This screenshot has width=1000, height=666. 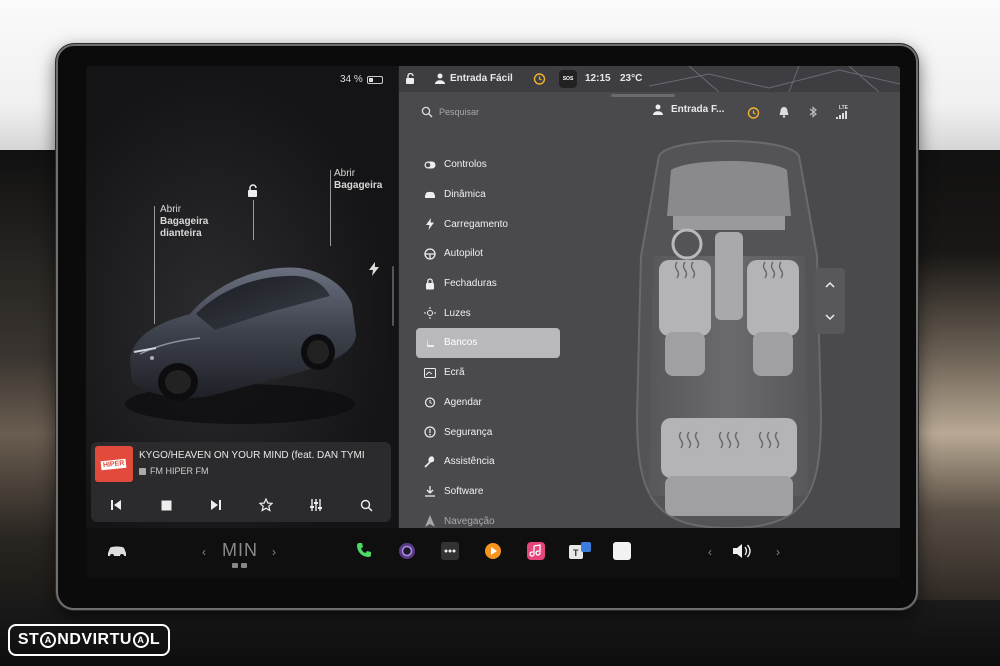 I want to click on car-button, so click(x=117, y=551).